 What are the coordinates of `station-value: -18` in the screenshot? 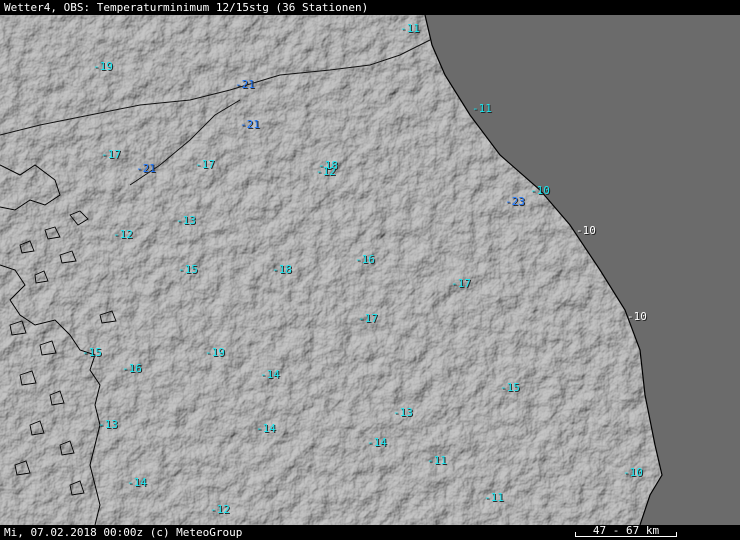 It's located at (282, 269).